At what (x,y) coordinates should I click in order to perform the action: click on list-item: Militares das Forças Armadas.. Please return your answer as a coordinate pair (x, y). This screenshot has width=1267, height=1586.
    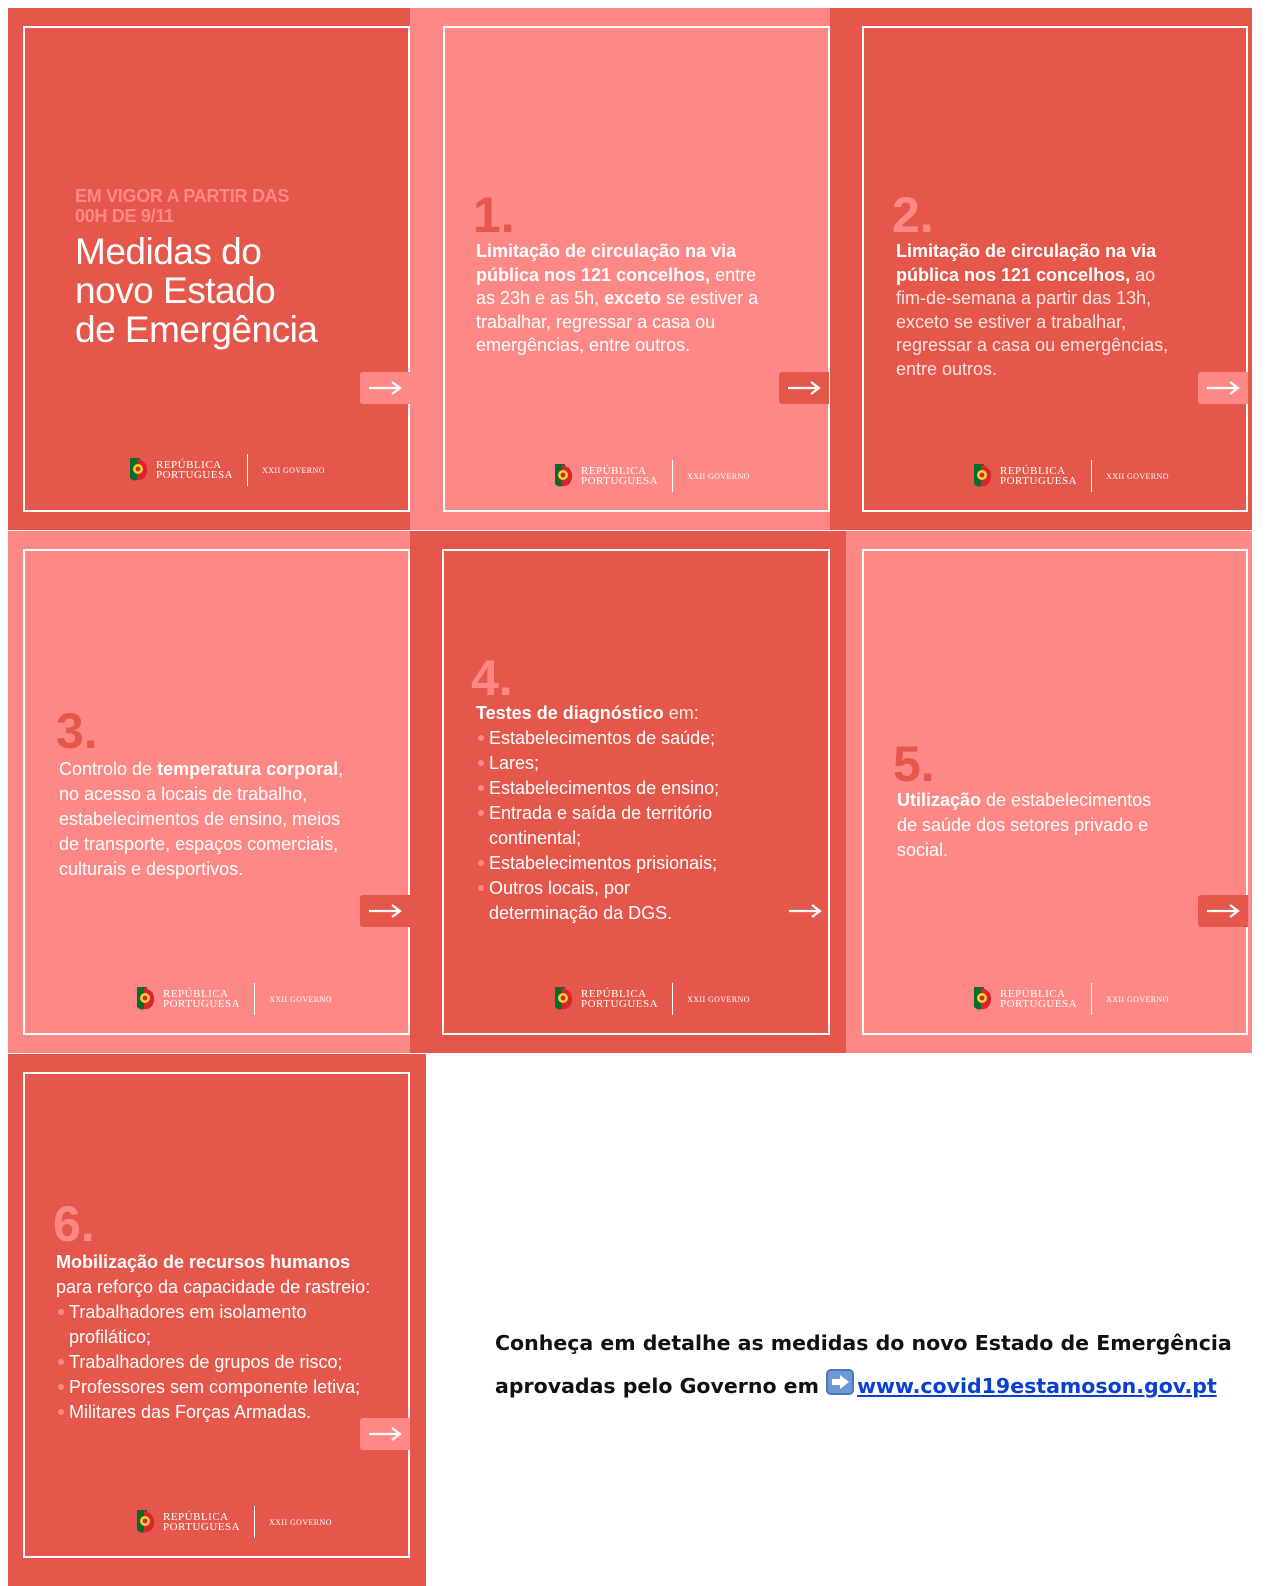
    Looking at the image, I should click on (226, 1412).